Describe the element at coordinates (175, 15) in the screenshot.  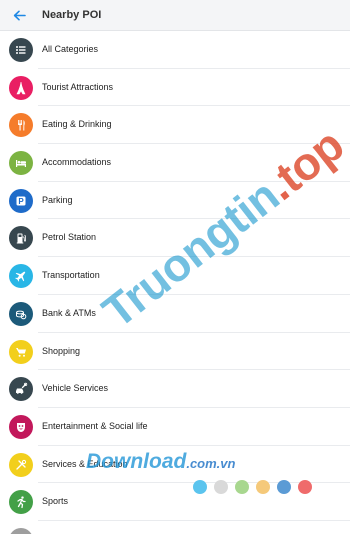
I see `app-header: Nearby POI` at that location.